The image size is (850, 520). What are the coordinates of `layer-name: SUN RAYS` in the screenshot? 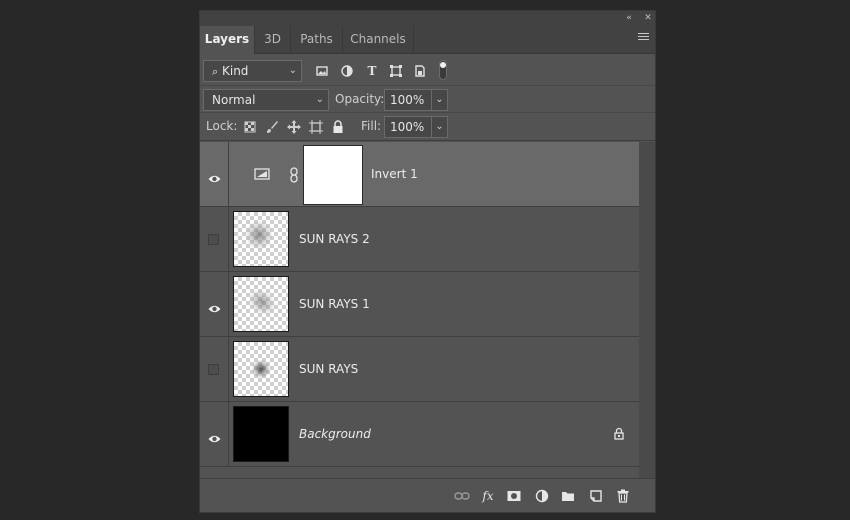 It's located at (329, 369).